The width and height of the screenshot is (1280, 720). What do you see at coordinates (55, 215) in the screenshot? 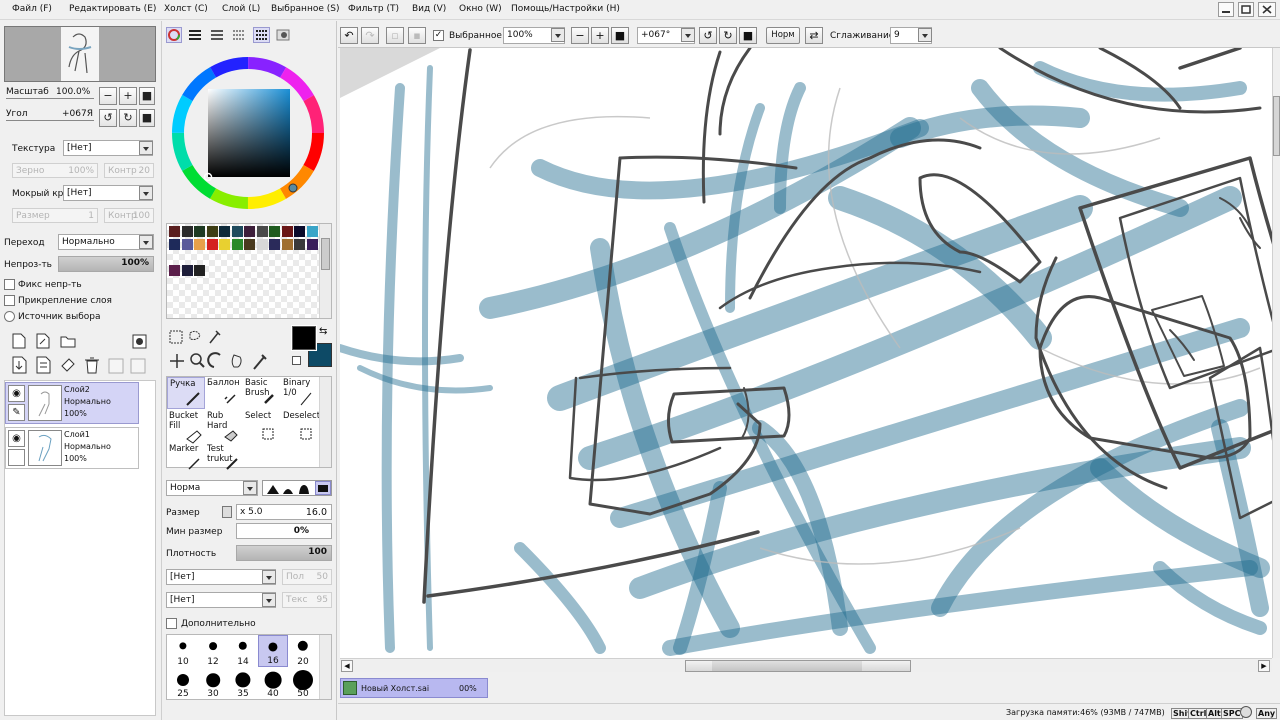
I see `edge-size-field: Размер 1` at bounding box center [55, 215].